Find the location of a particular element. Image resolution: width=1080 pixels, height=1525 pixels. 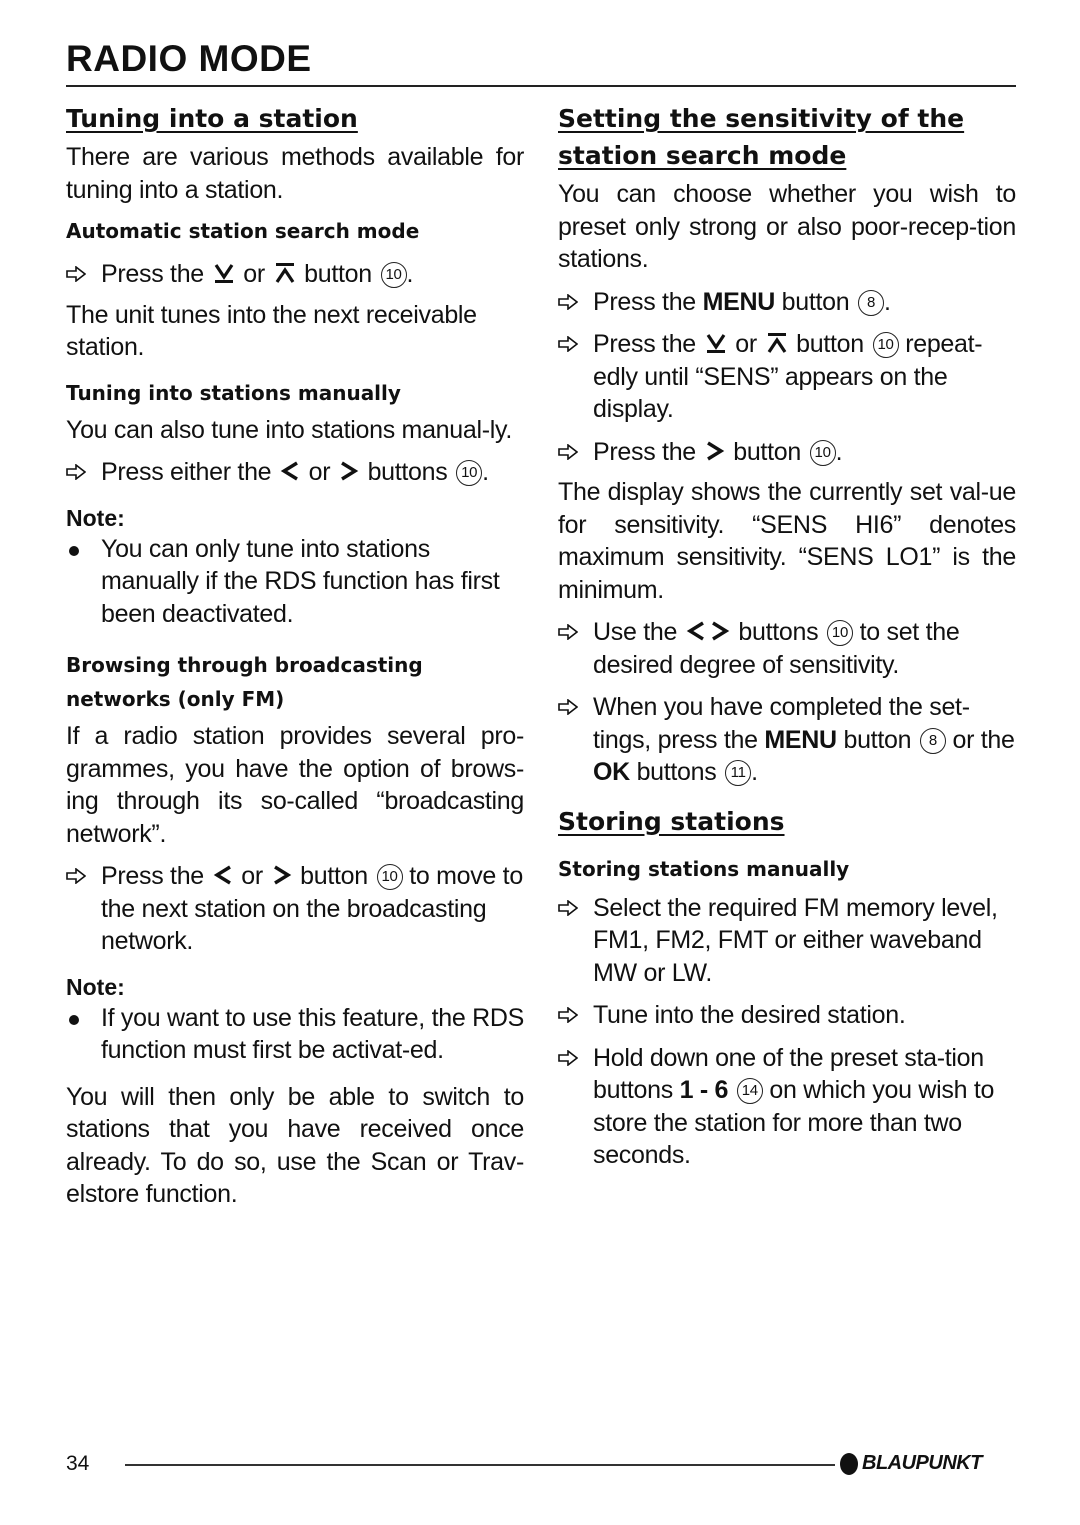

brand-name: BLAUPUNKT is located at coordinates (922, 1463).